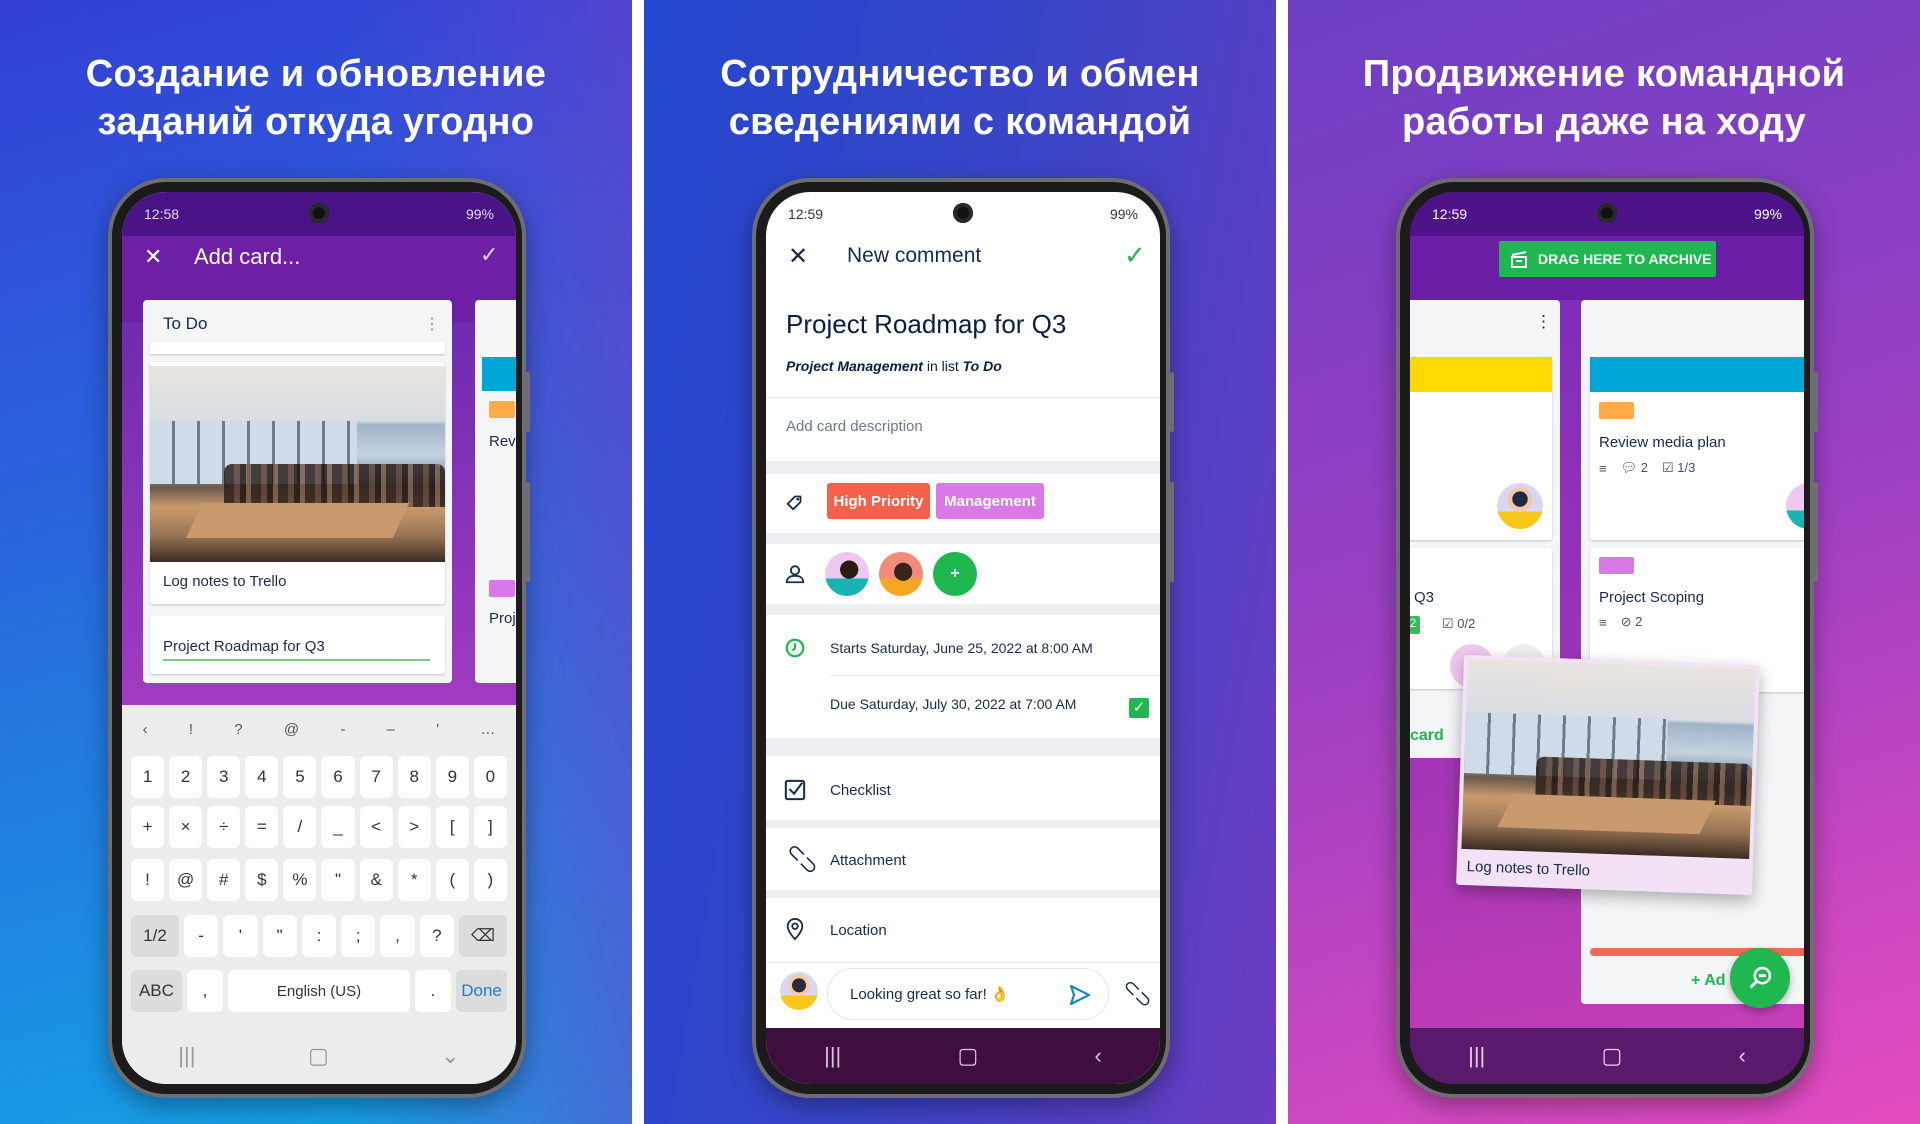  What do you see at coordinates (244, 646) in the screenshot?
I see `new-card-text: Project Roadmap for Q3` at bounding box center [244, 646].